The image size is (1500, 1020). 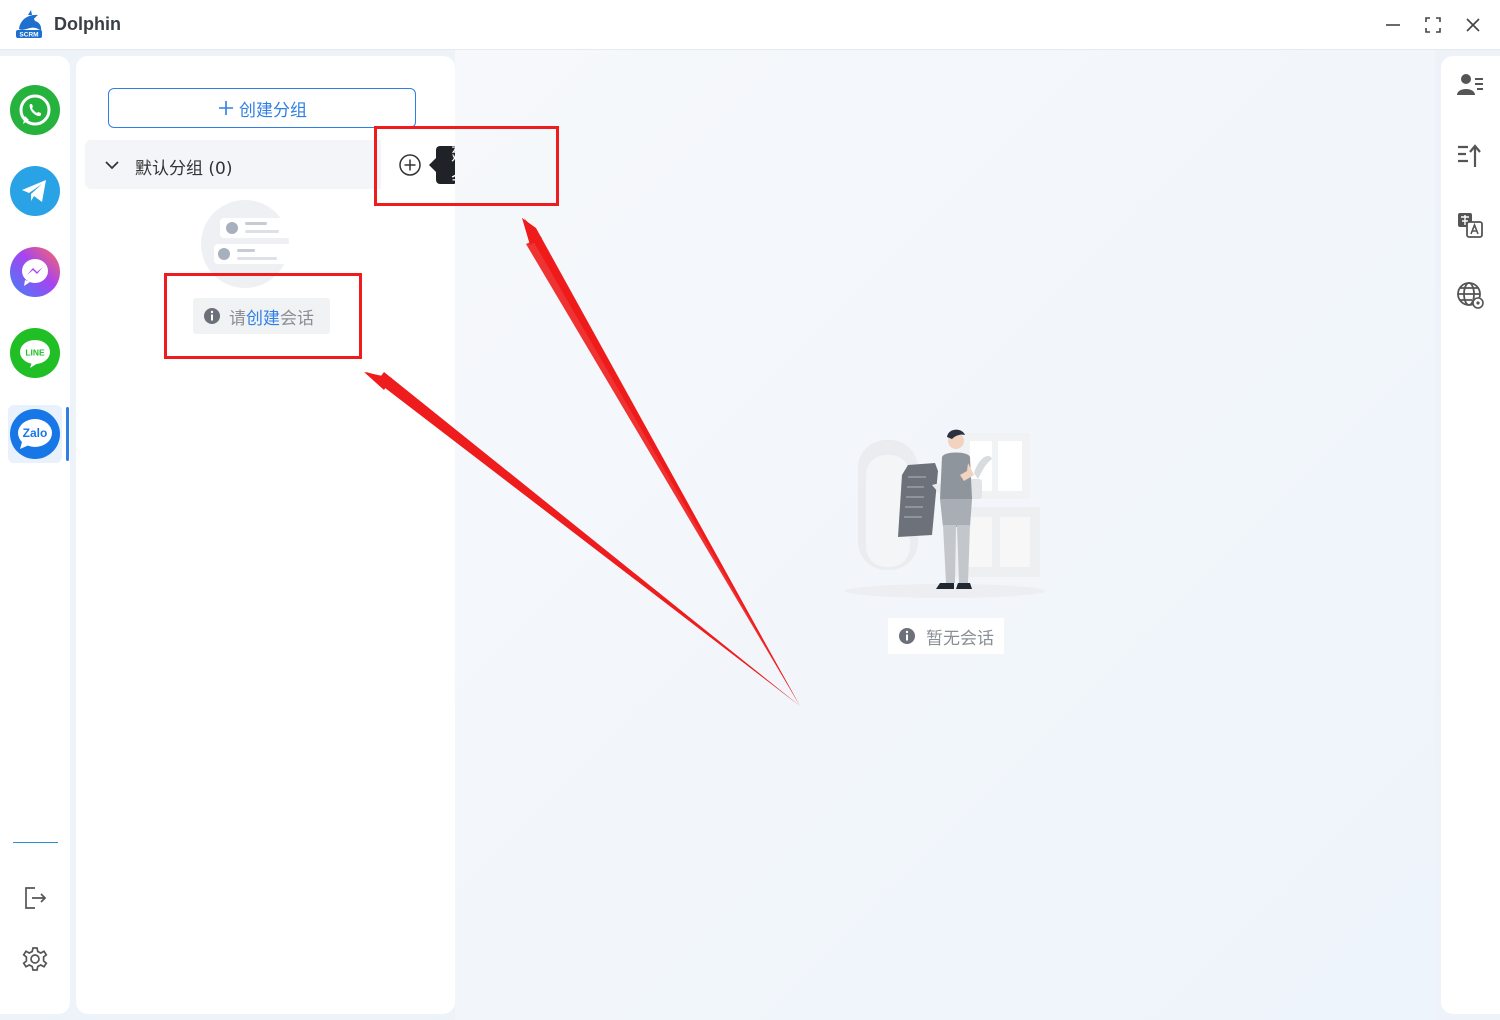 I want to click on messenger-icon, so click(x=35, y=272).